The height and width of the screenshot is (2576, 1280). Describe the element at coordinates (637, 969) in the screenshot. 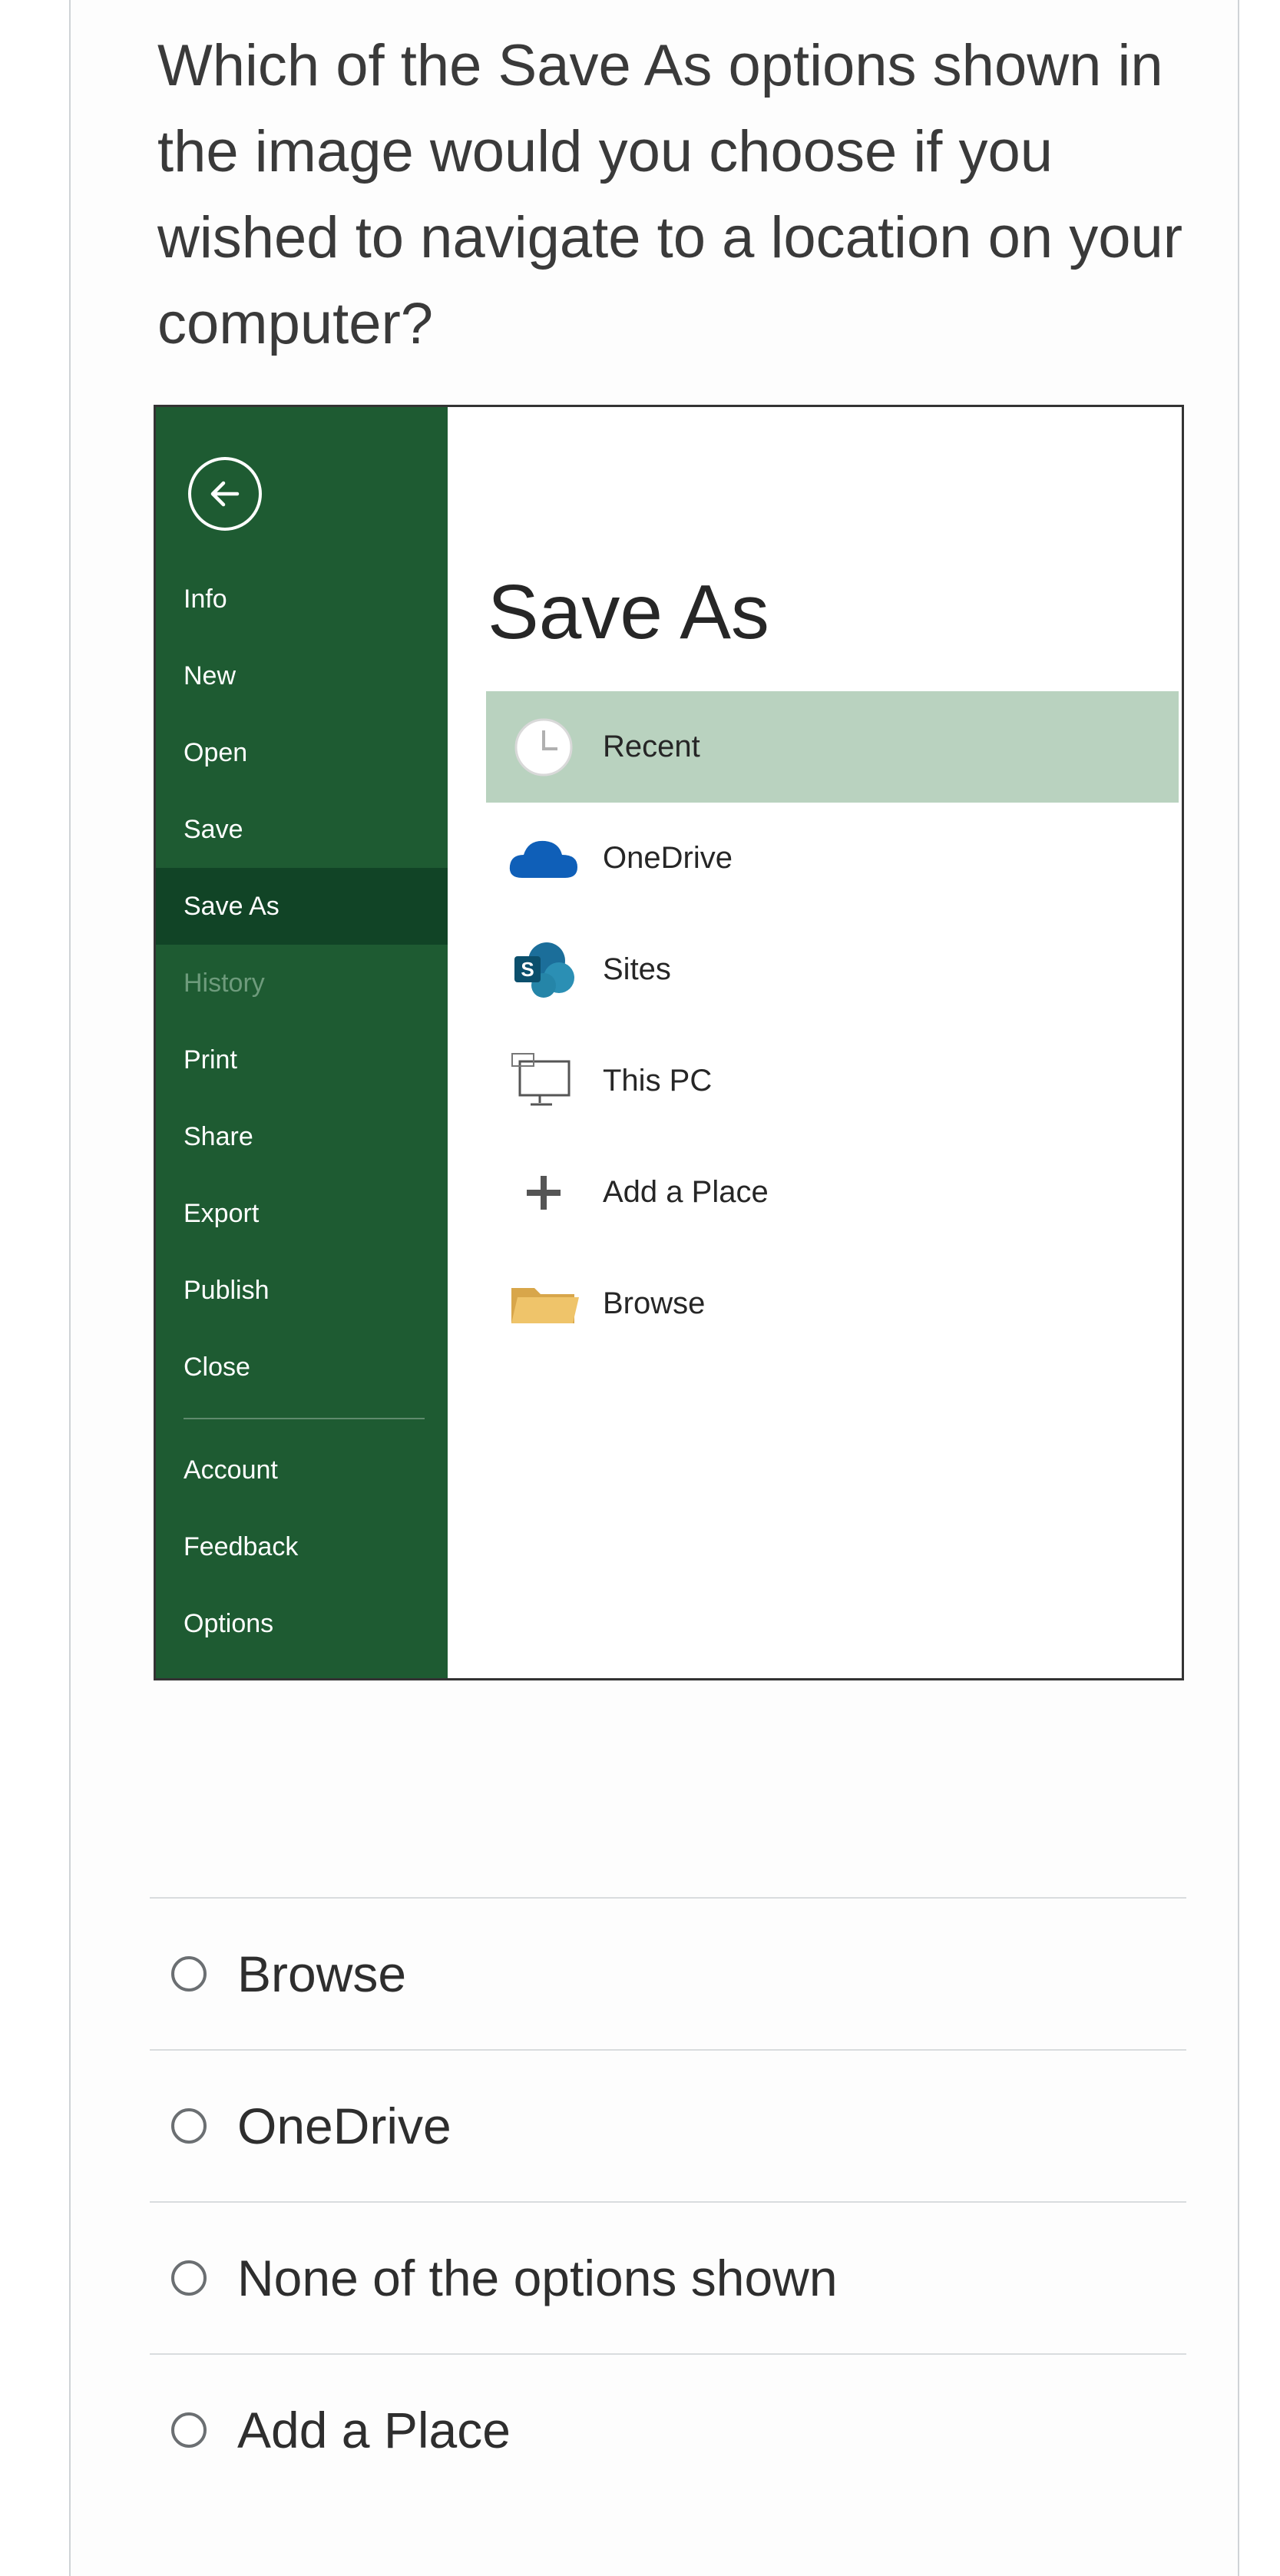

I see `location-label: Sites` at that location.